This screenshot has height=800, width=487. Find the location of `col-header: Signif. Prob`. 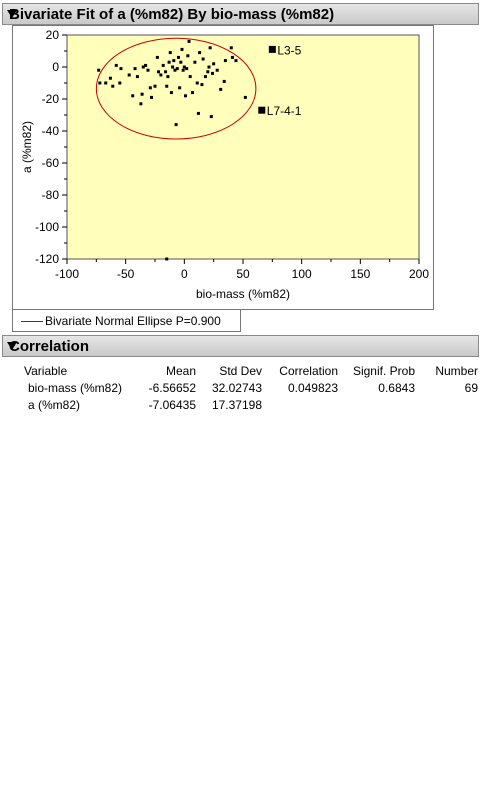

col-header: Signif. Prob is located at coordinates (383, 370).